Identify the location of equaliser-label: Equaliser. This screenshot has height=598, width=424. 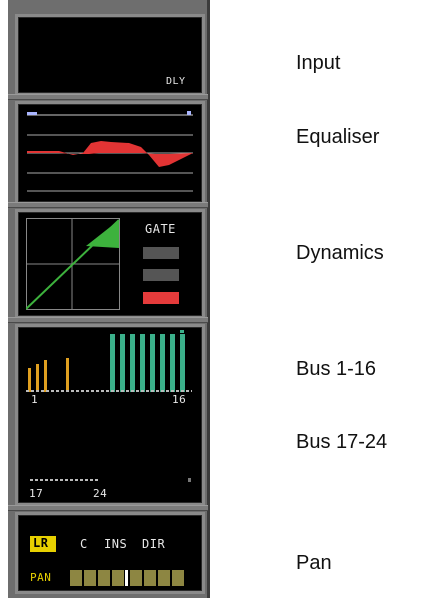
(338, 137).